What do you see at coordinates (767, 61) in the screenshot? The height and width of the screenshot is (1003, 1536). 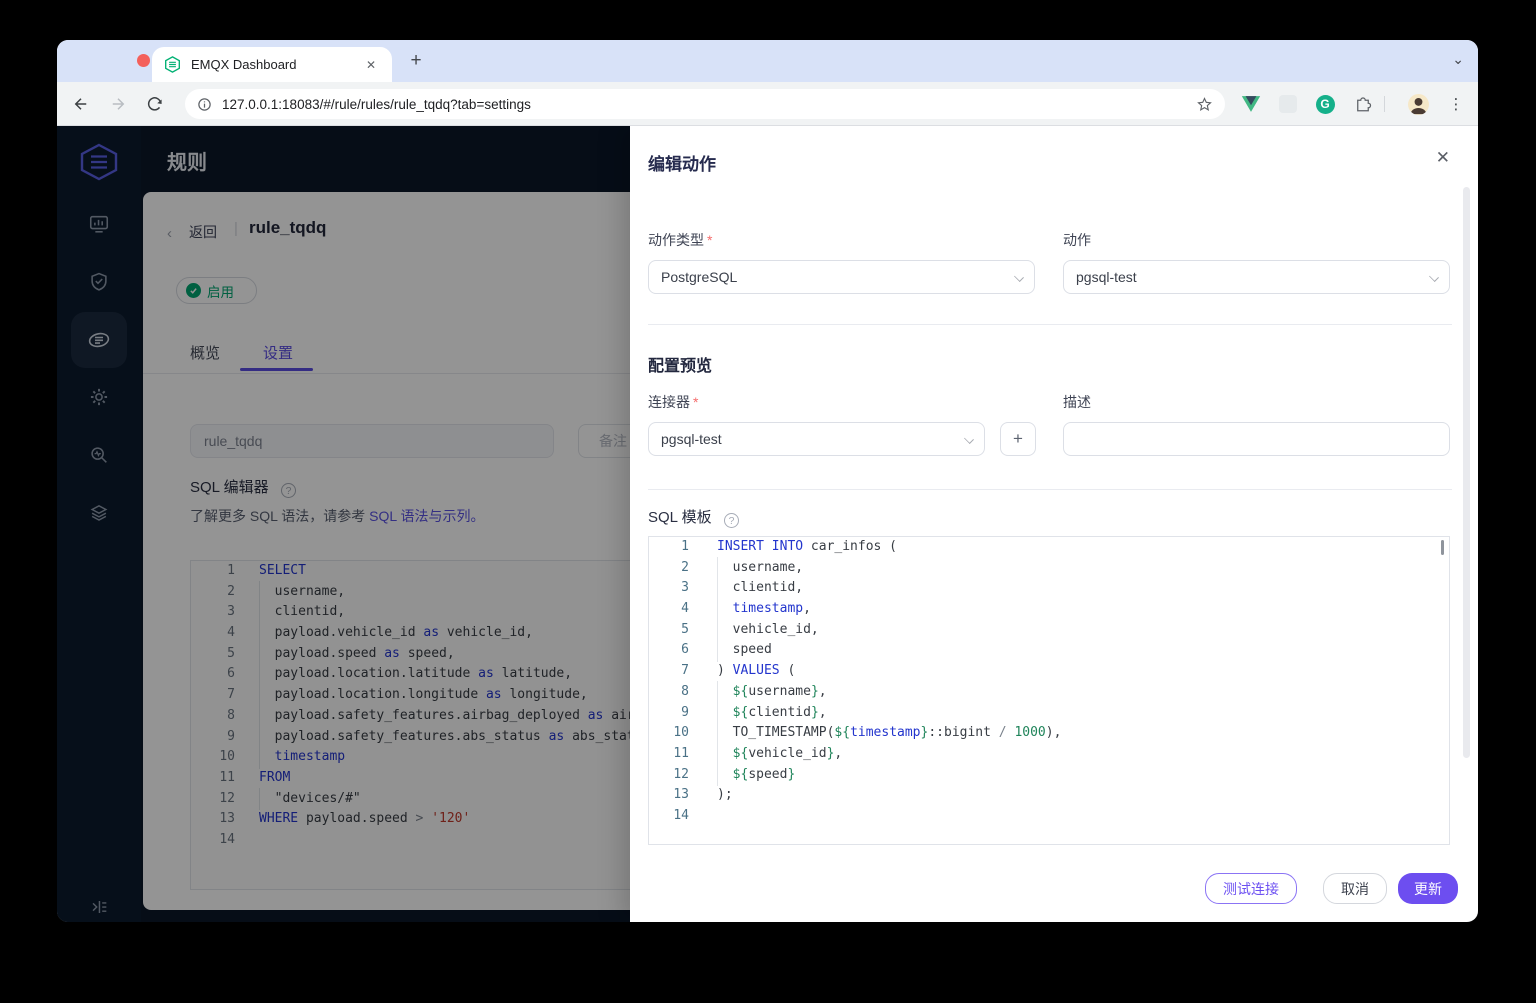 I see `browser-tabstrip: EMQX Dashboard ✕ + ⌄` at bounding box center [767, 61].